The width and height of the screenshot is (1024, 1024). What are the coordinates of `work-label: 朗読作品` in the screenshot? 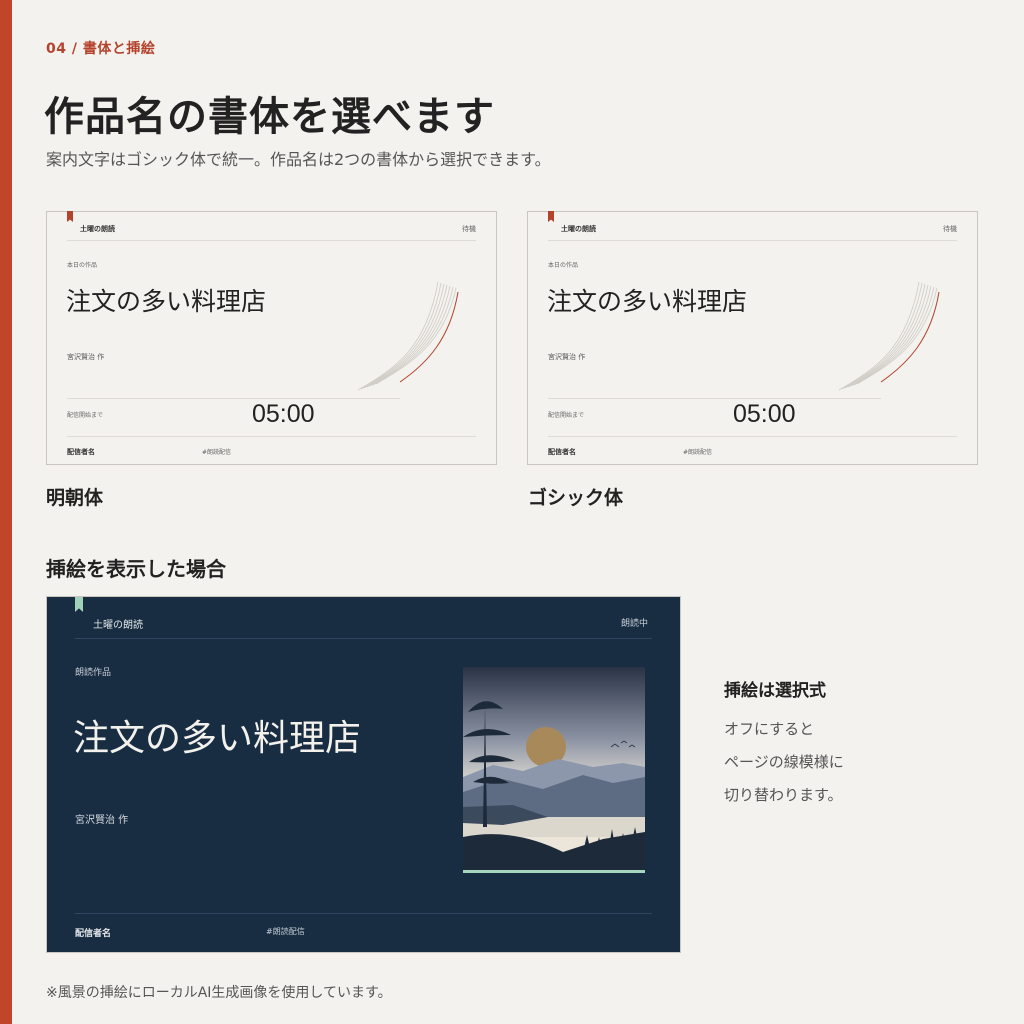 It's located at (93, 673).